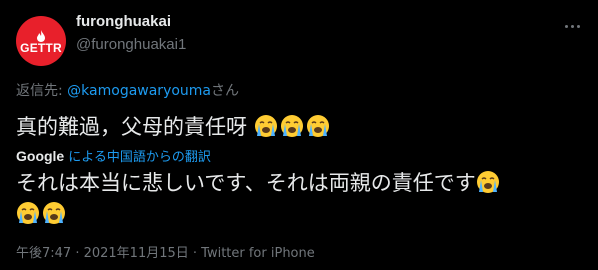  I want to click on replying-suffix: さん, so click(225, 91).